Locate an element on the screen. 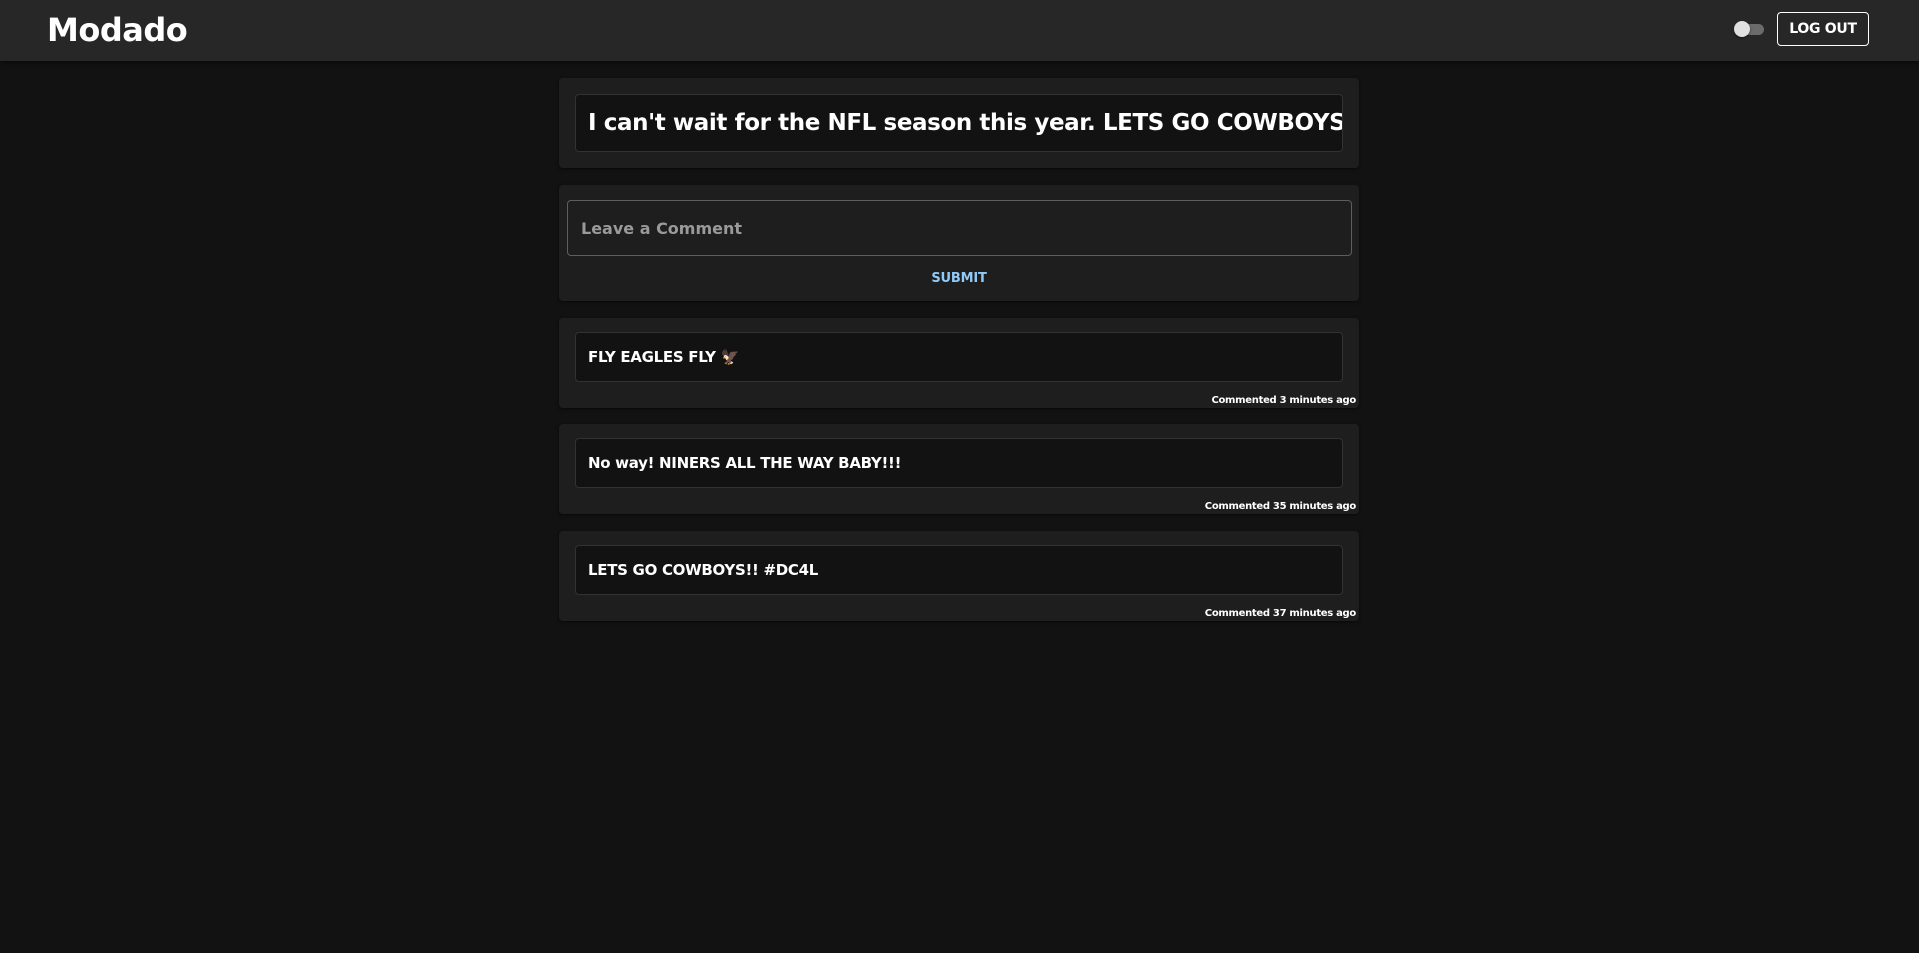  comment-timestamp: Commented 3 minutes ago is located at coordinates (1283, 400).